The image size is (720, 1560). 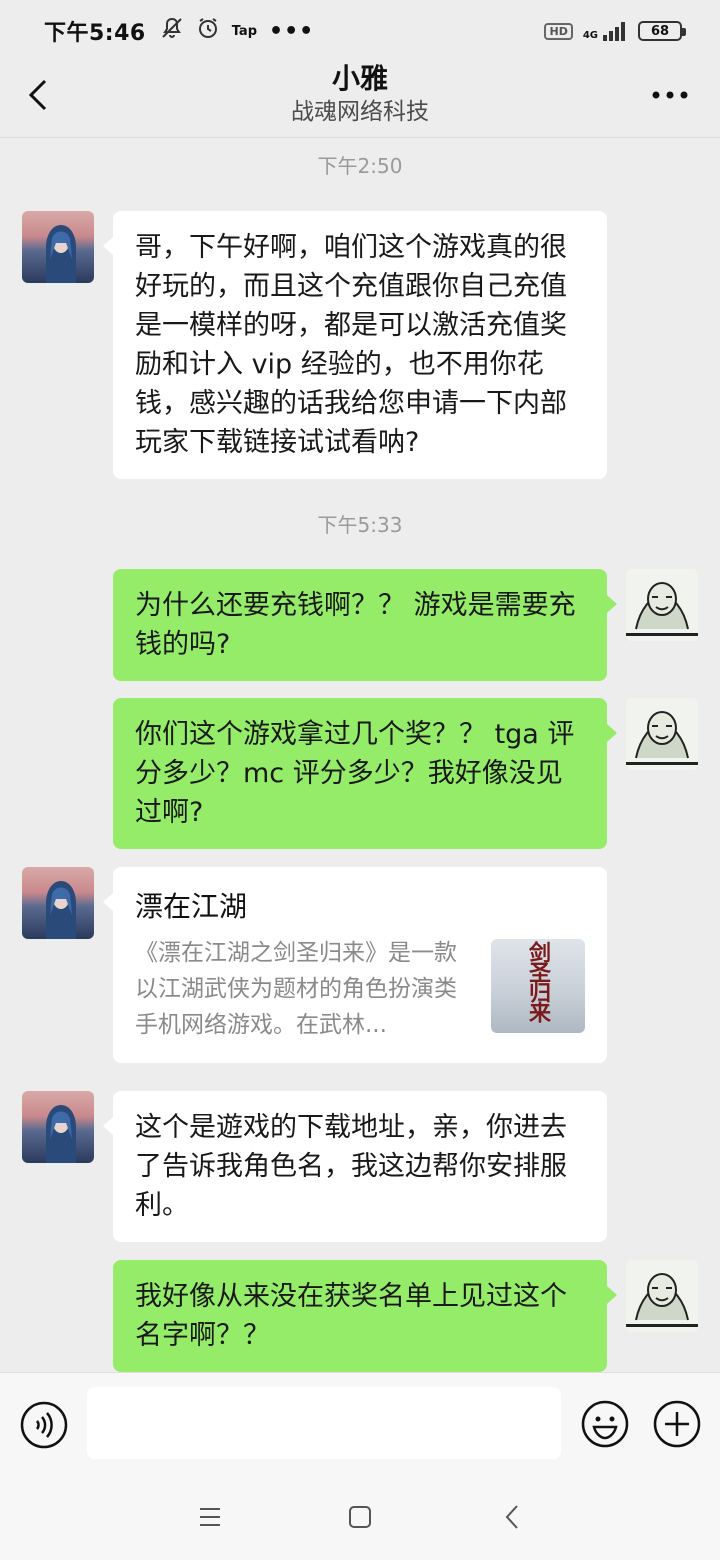 I want to click on contact-company: 战魂网络科技, so click(x=360, y=112).